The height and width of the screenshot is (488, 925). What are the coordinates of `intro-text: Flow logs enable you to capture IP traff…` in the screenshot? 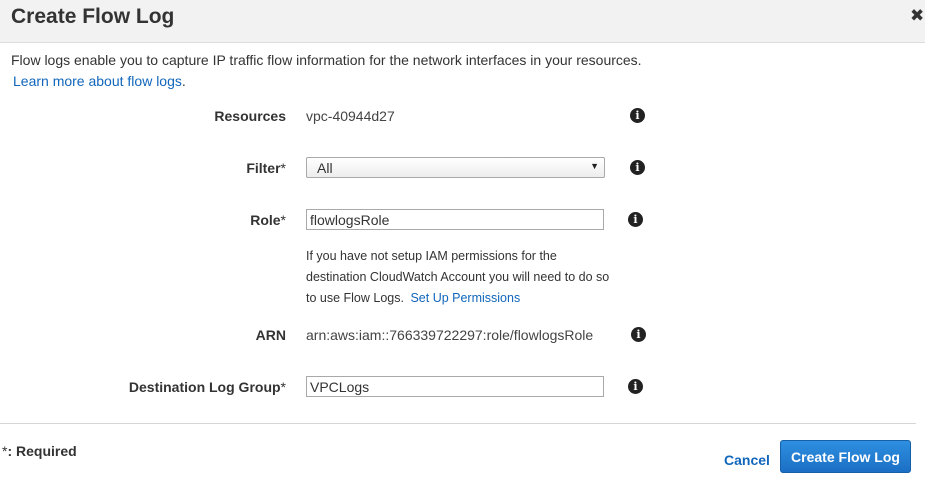 It's located at (461, 71).